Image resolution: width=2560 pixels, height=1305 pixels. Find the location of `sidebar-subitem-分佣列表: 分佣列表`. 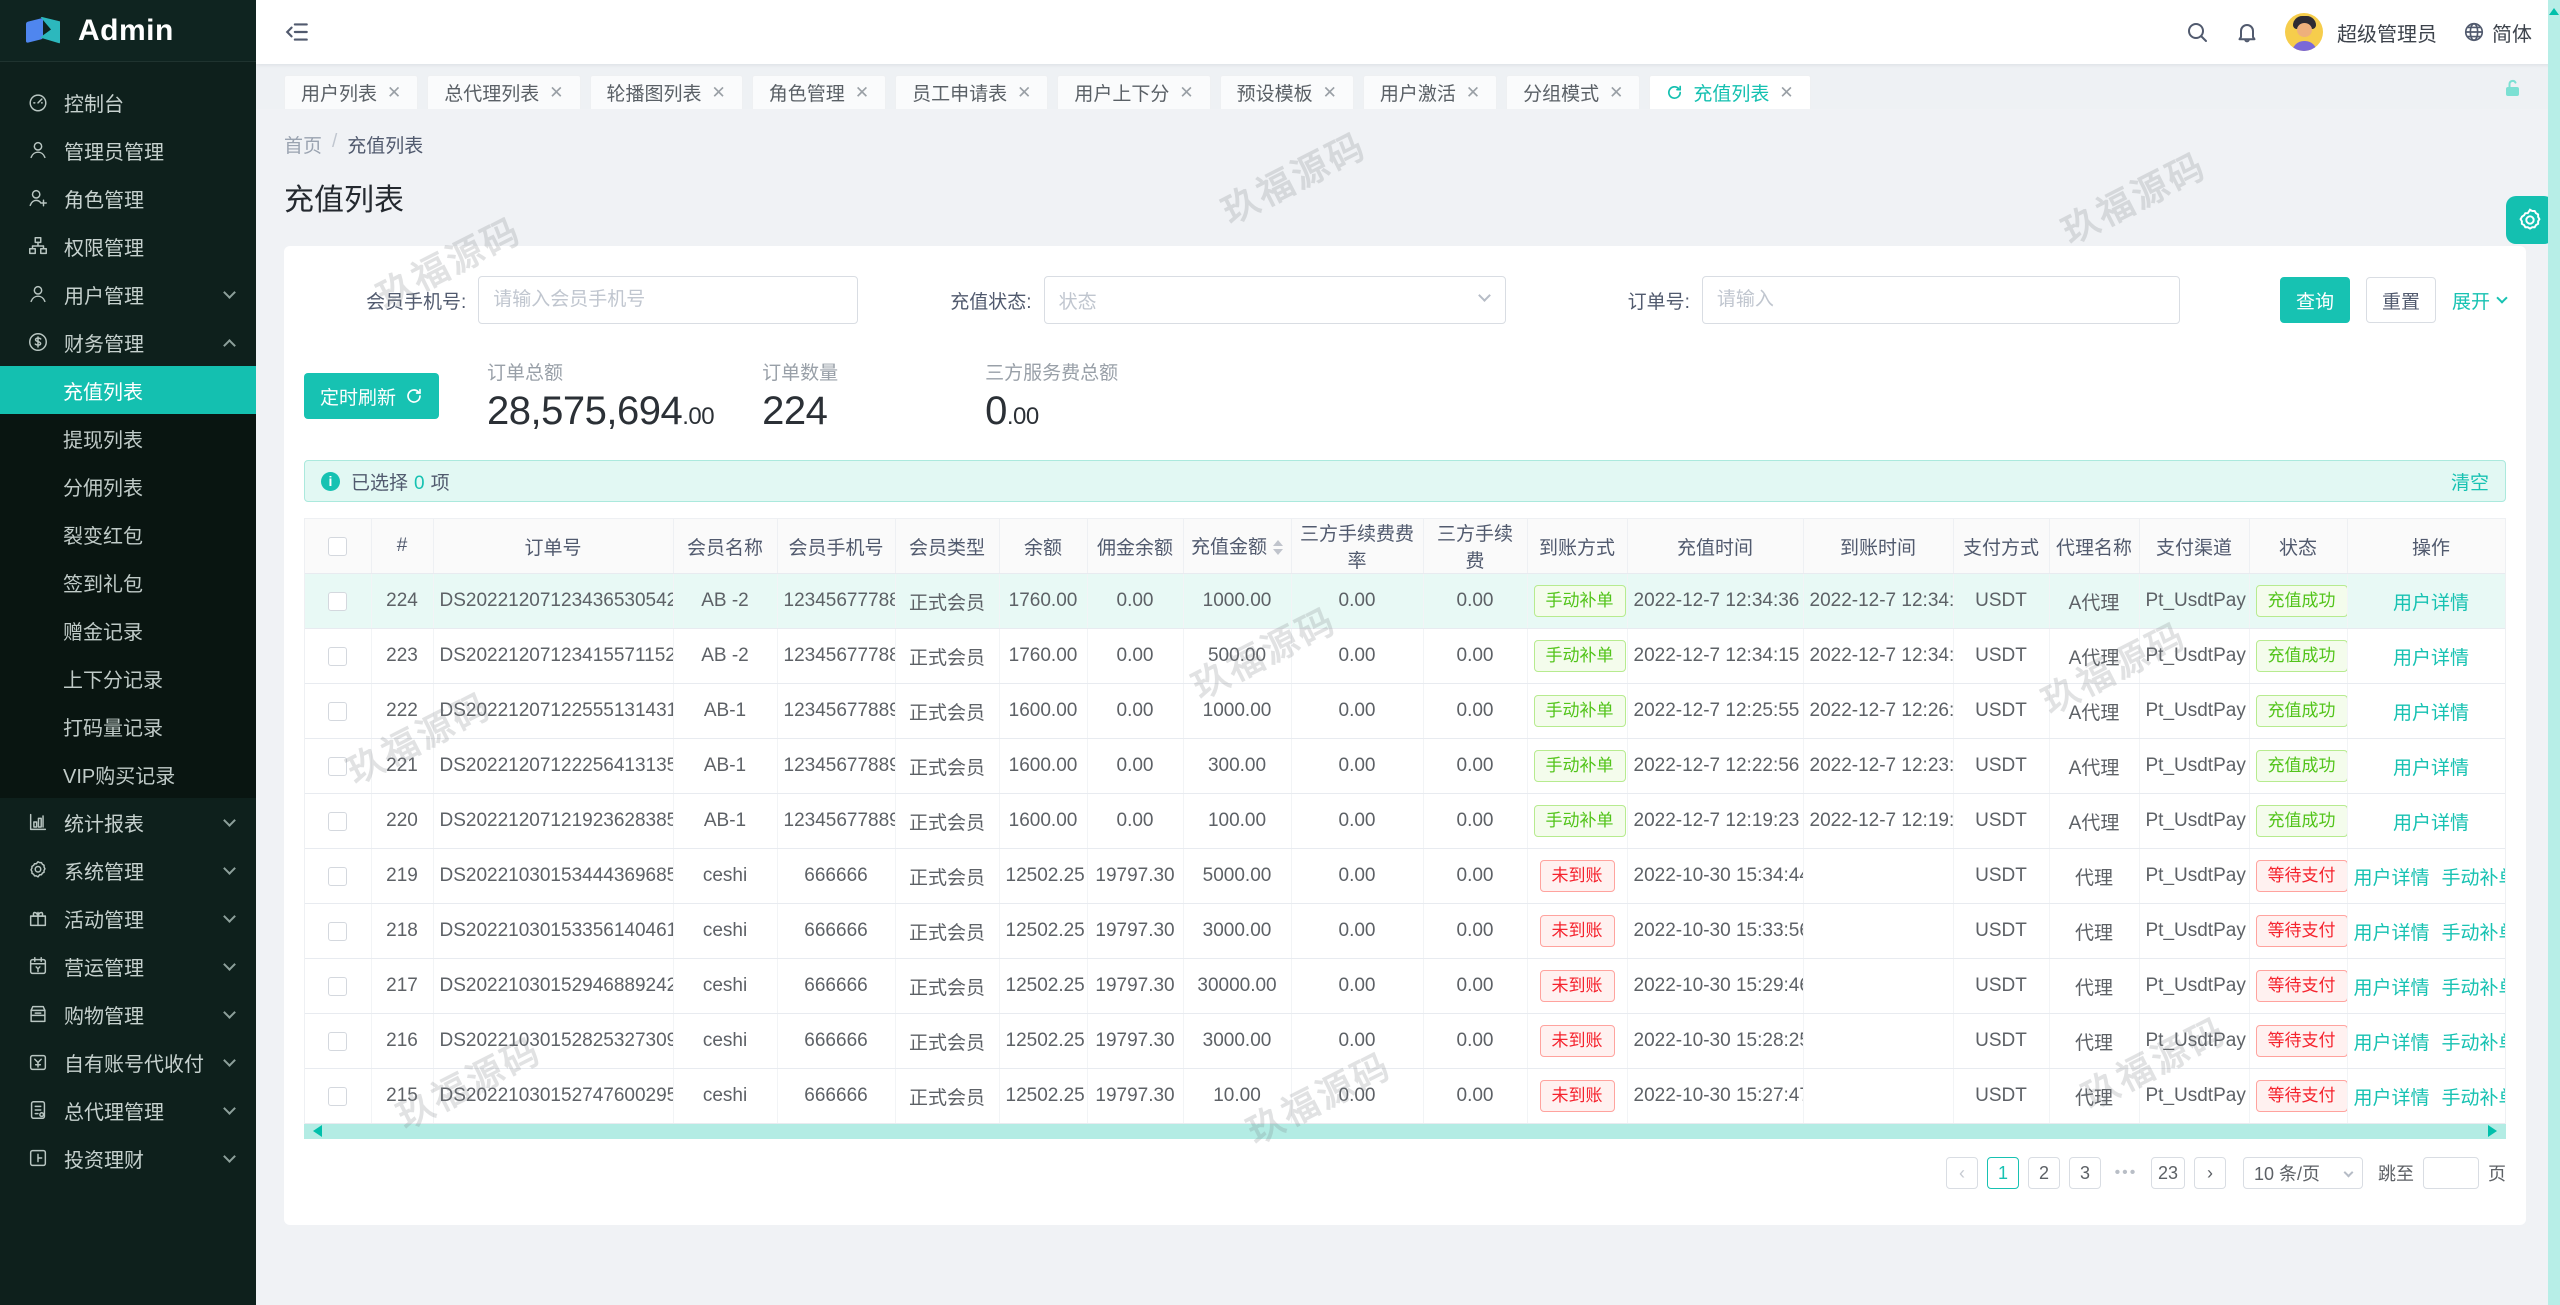

sidebar-subitem-分佣列表: 分佣列表 is located at coordinates (128, 486).